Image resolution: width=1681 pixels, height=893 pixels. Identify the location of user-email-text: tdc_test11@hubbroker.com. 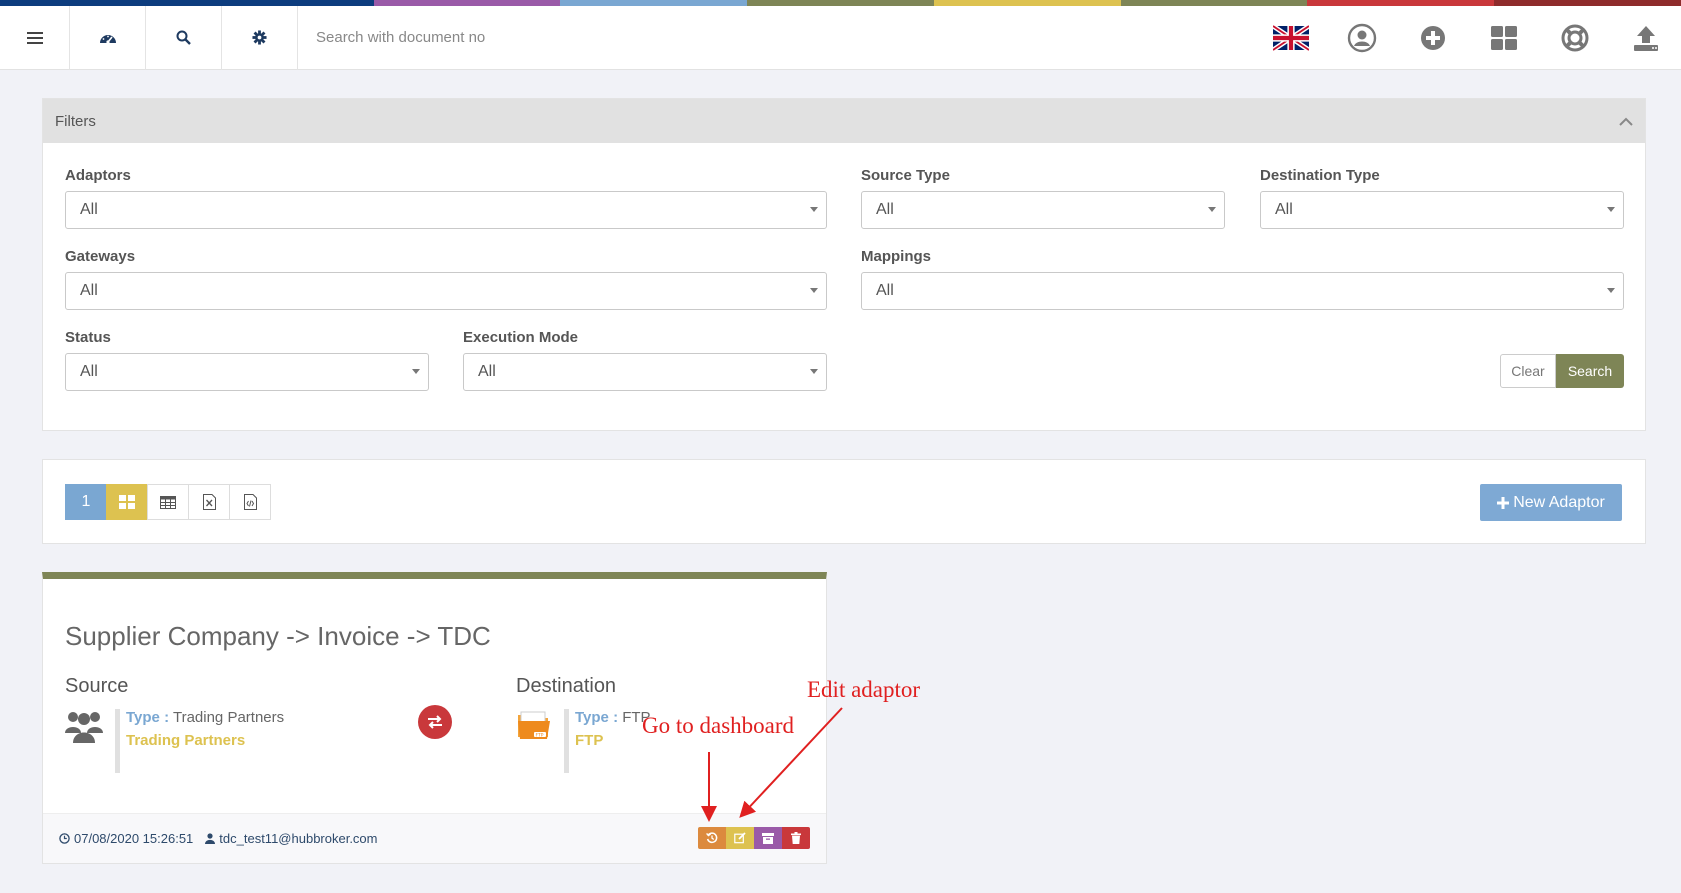
(298, 838).